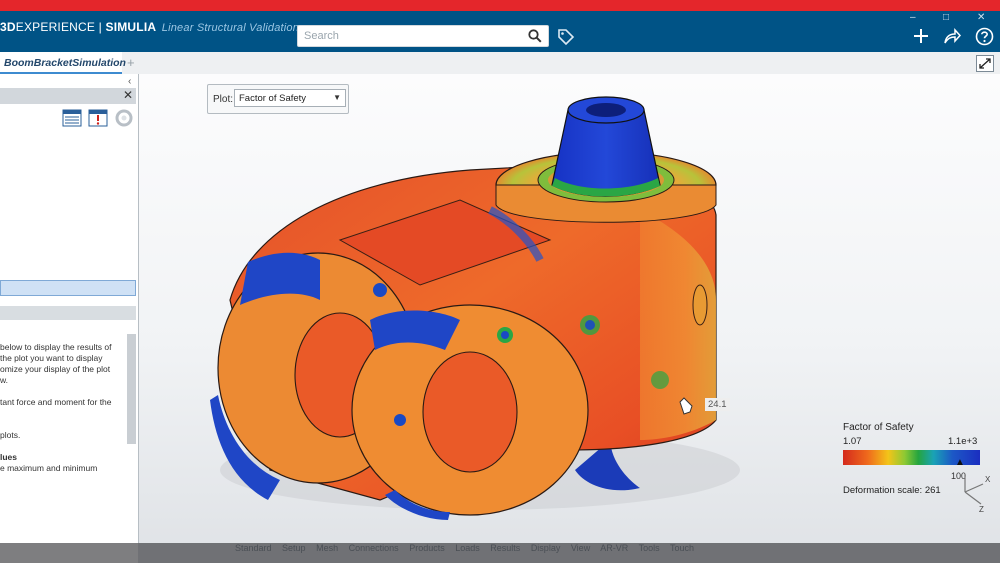 This screenshot has width=1000, height=563. What do you see at coordinates (56, 402) in the screenshot?
I see `help-line: tant force and moment for the` at bounding box center [56, 402].